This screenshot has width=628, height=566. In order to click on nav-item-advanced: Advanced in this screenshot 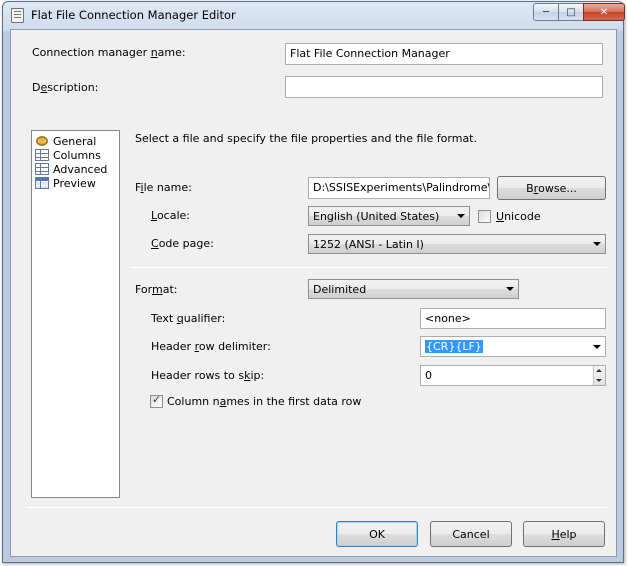, I will do `click(71, 169)`.